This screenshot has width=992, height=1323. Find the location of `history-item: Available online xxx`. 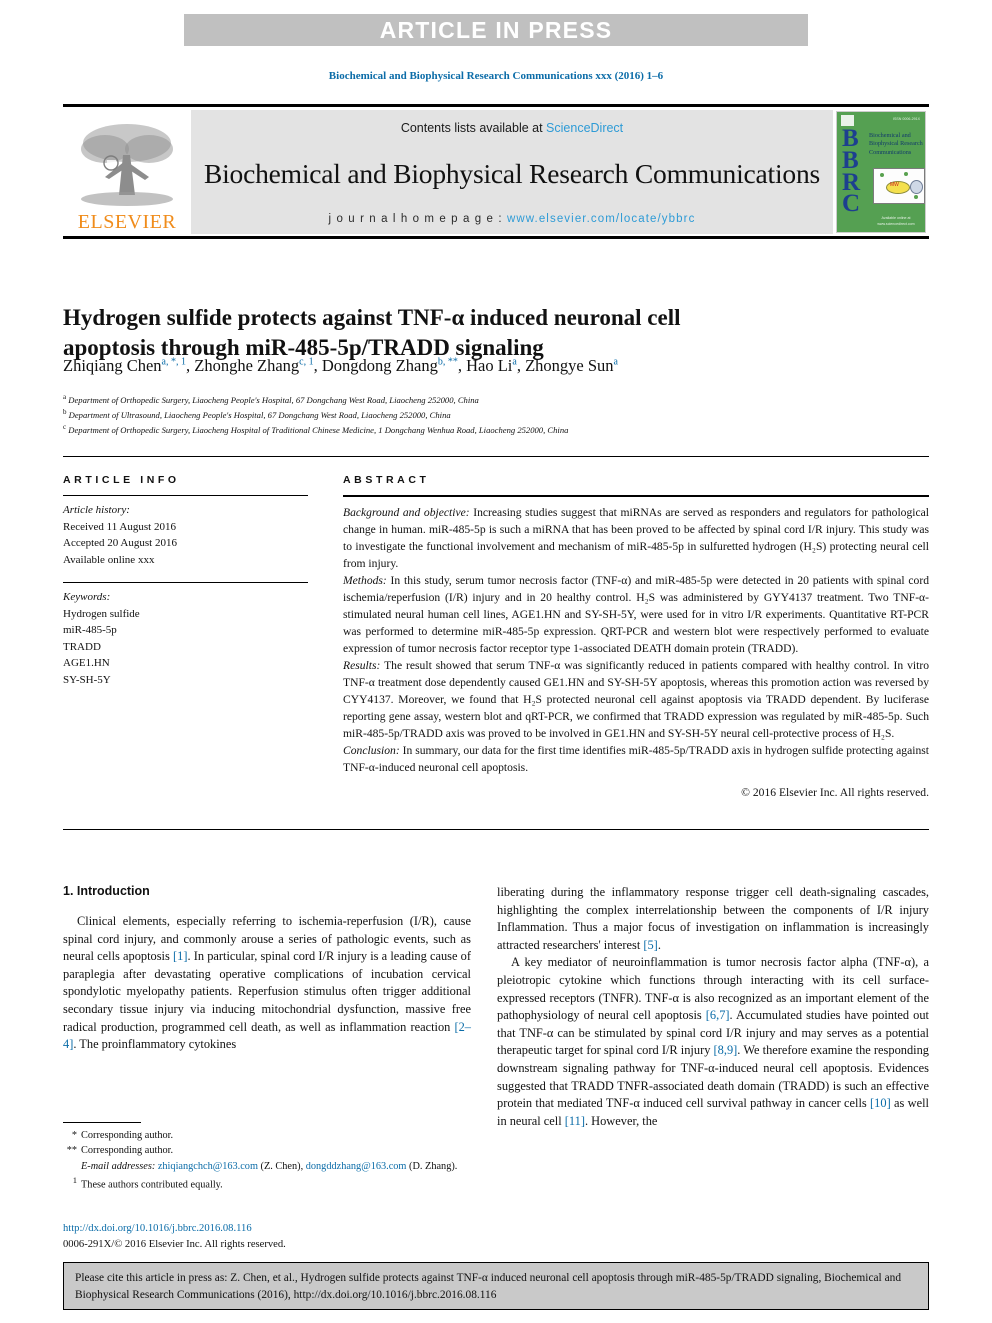

history-item: Available online xxx is located at coordinates (109, 559).